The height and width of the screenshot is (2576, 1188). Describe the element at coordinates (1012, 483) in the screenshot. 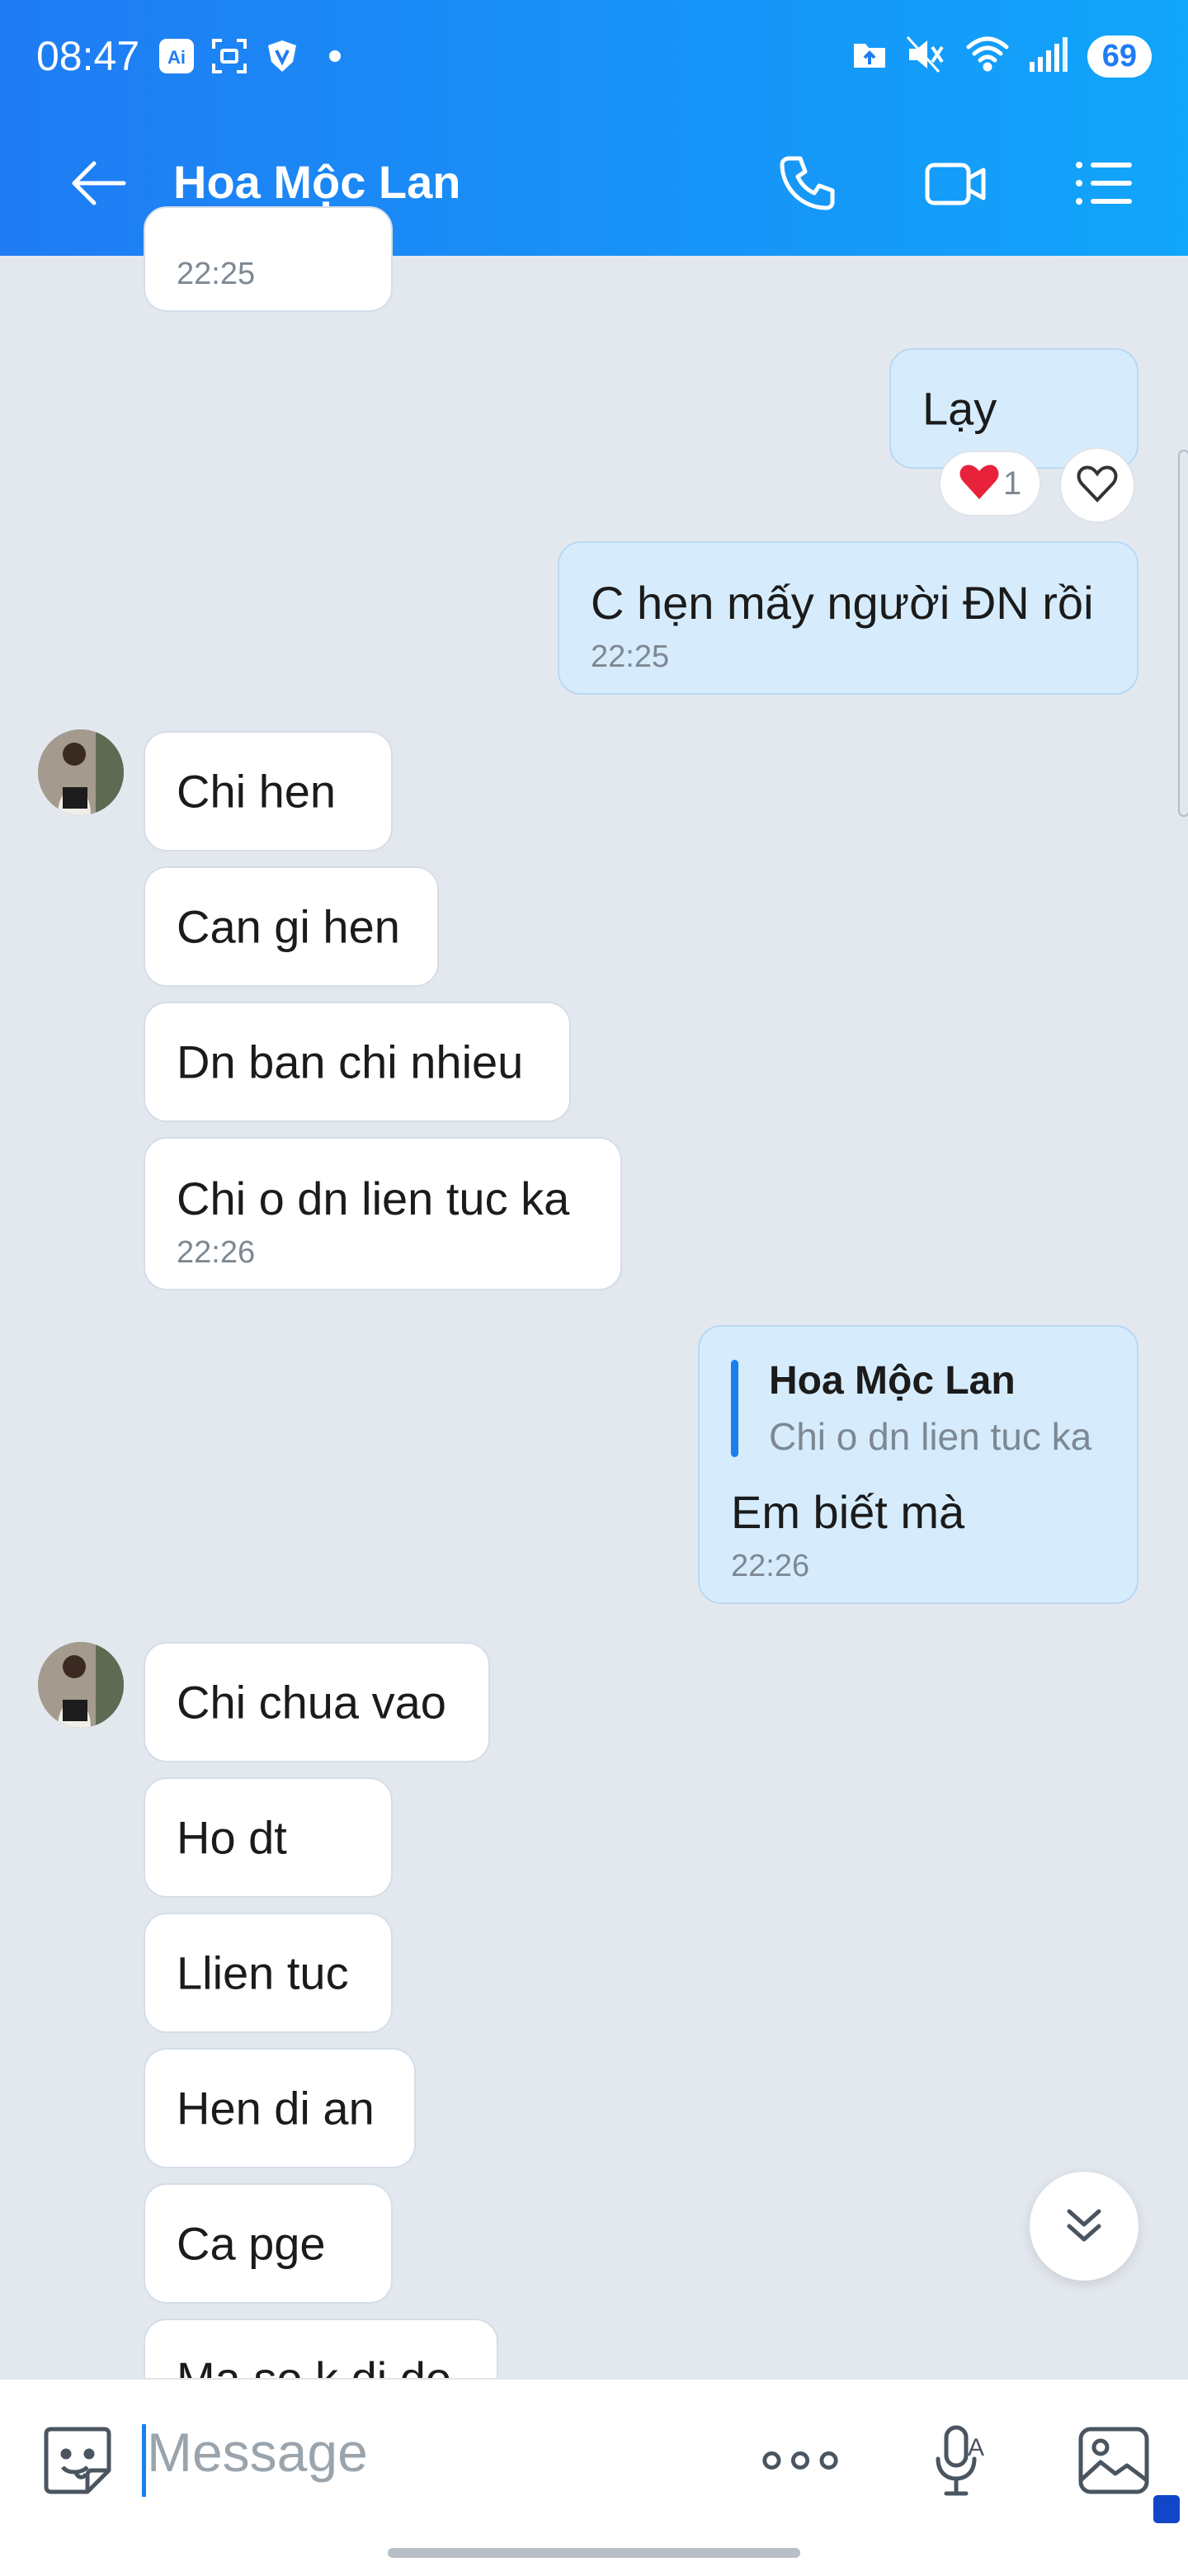

I see `reaction-count: 1` at that location.